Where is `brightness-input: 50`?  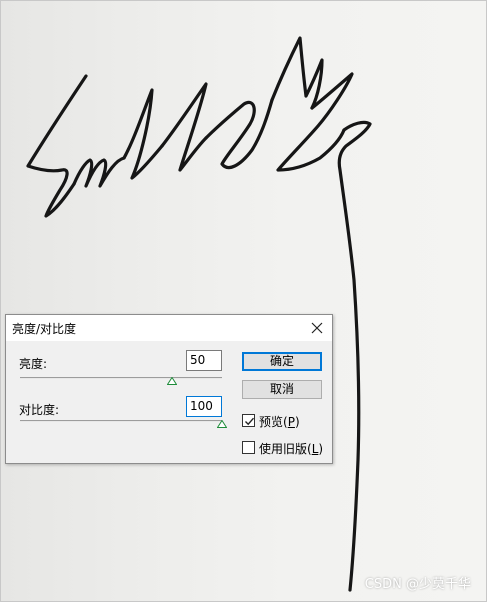 brightness-input: 50 is located at coordinates (204, 360).